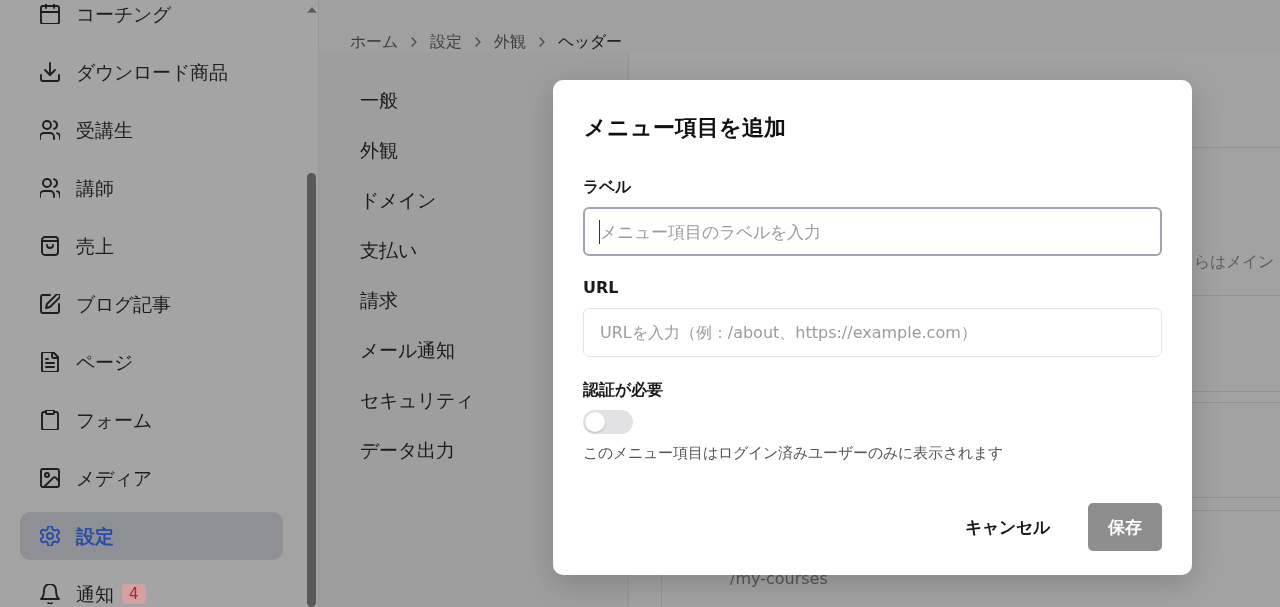 The width and height of the screenshot is (1280, 607). What do you see at coordinates (599, 232) in the screenshot?
I see `text-cursor-icon` at bounding box center [599, 232].